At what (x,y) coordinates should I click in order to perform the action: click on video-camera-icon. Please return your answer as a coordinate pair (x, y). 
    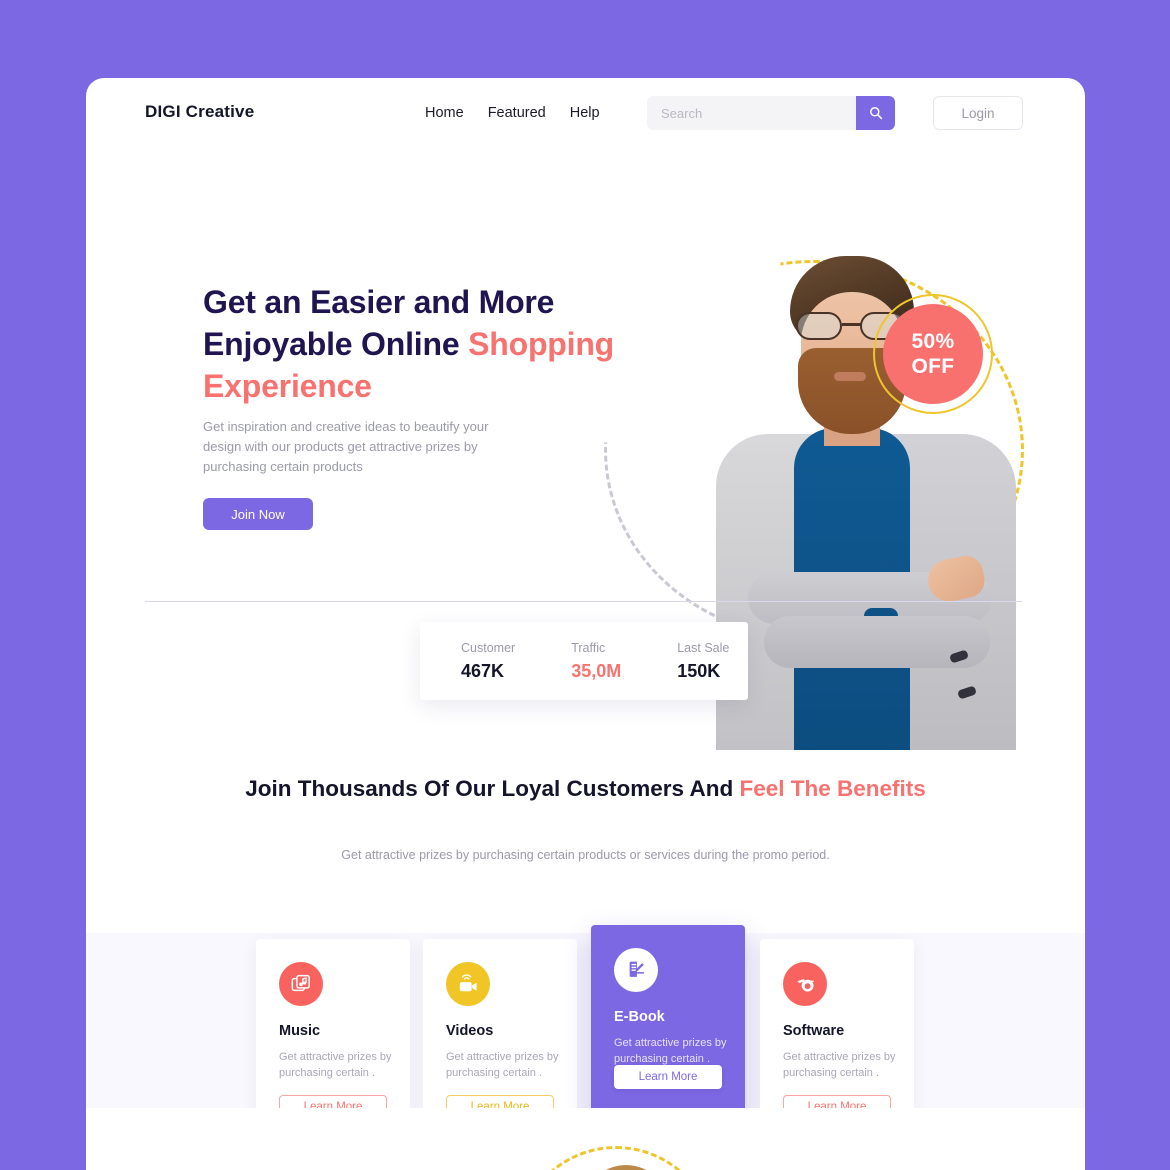
    Looking at the image, I should click on (468, 984).